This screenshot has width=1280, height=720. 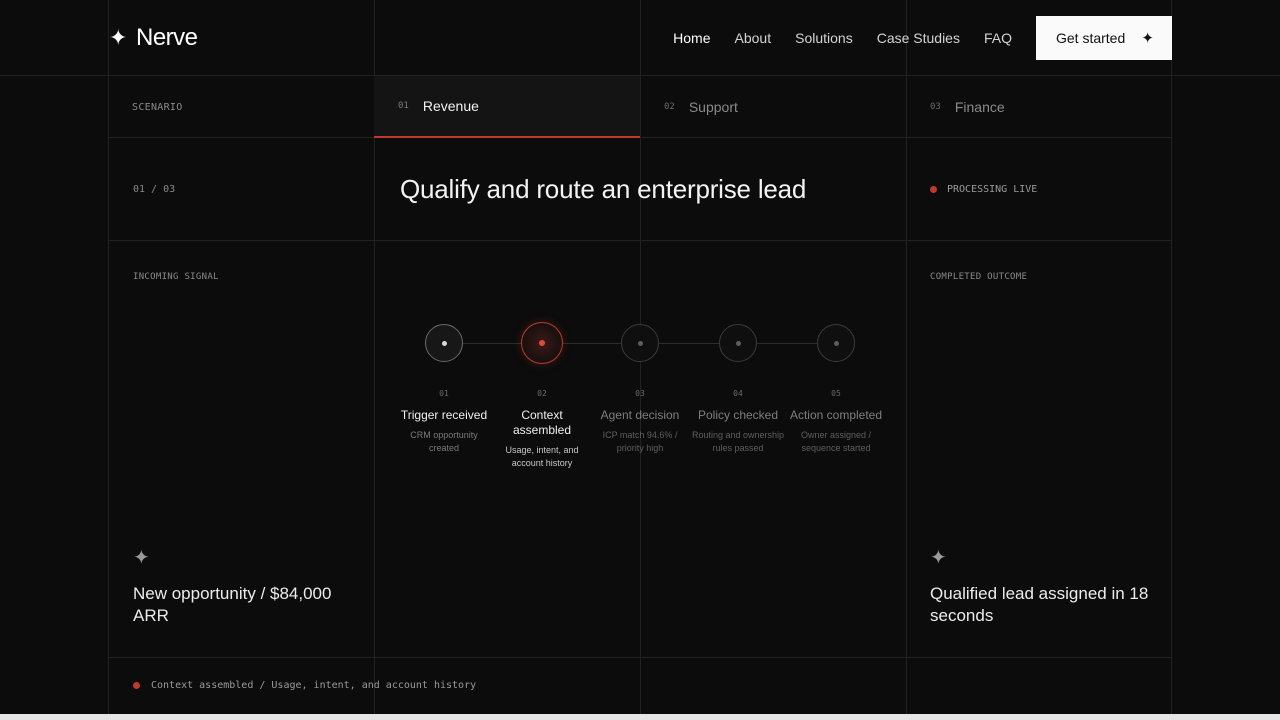 I want to click on live-status: PROCESSING LIVE, so click(x=983, y=189).